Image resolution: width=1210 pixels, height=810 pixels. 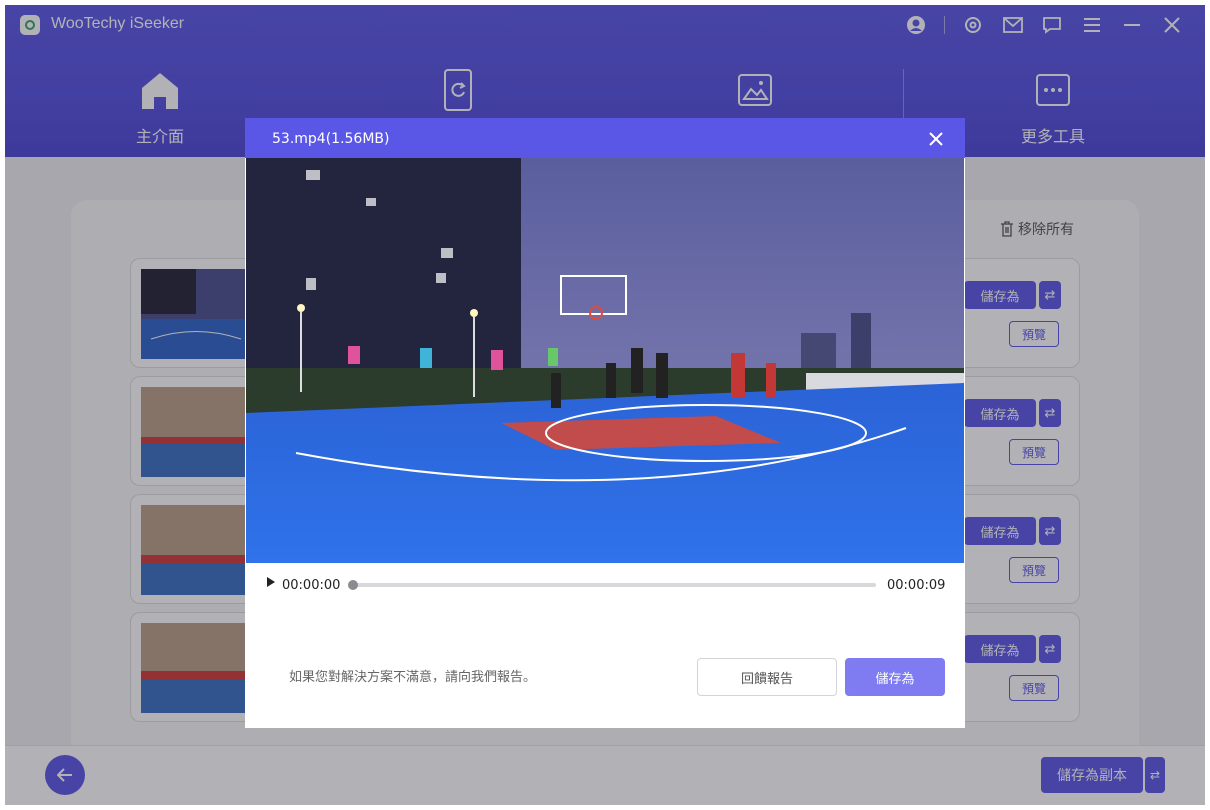 What do you see at coordinates (311, 585) in the screenshot?
I see `current-time: 00:00:00` at bounding box center [311, 585].